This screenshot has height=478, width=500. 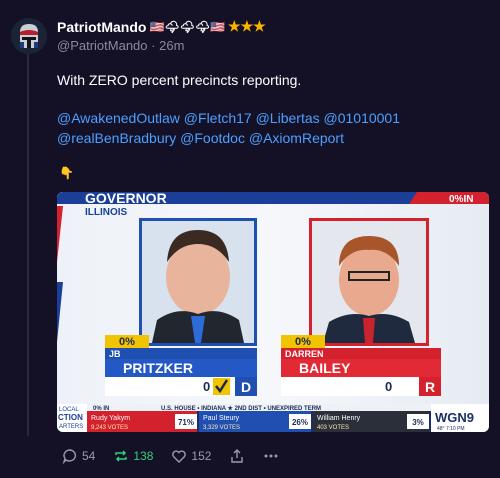 What do you see at coordinates (221, 428) in the screenshot?
I see `ticker-c2-votes: 3,329 VOTES` at bounding box center [221, 428].